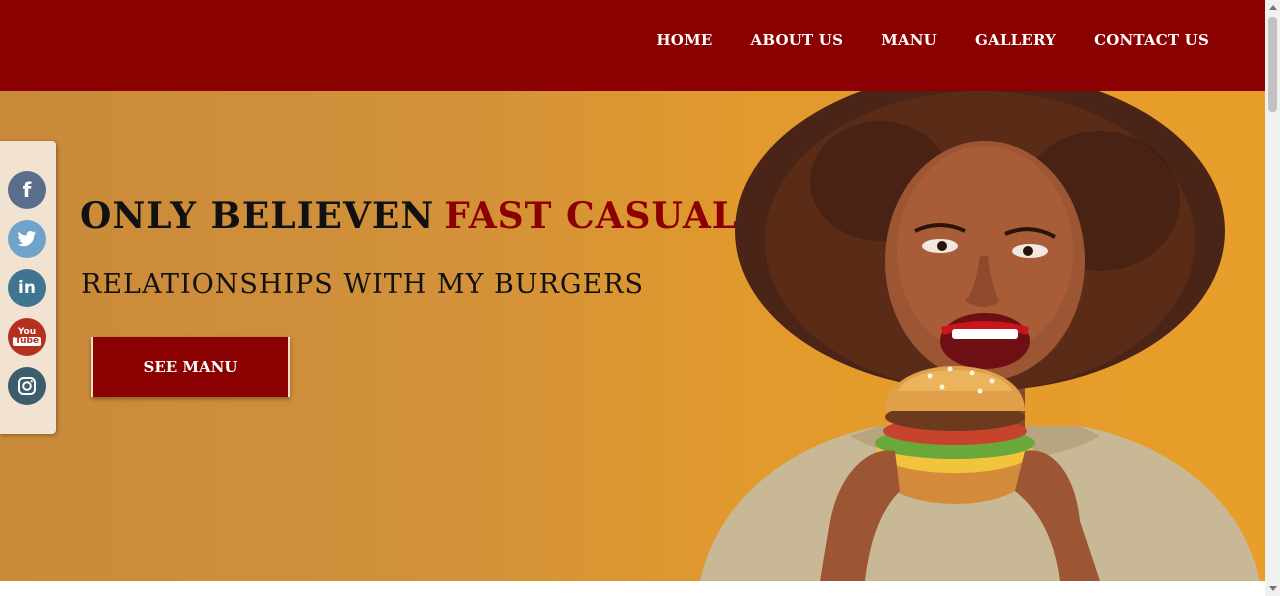 This screenshot has height=596, width=1280. Describe the element at coordinates (684, 40) in the screenshot. I see `nav-home: HOME` at that location.